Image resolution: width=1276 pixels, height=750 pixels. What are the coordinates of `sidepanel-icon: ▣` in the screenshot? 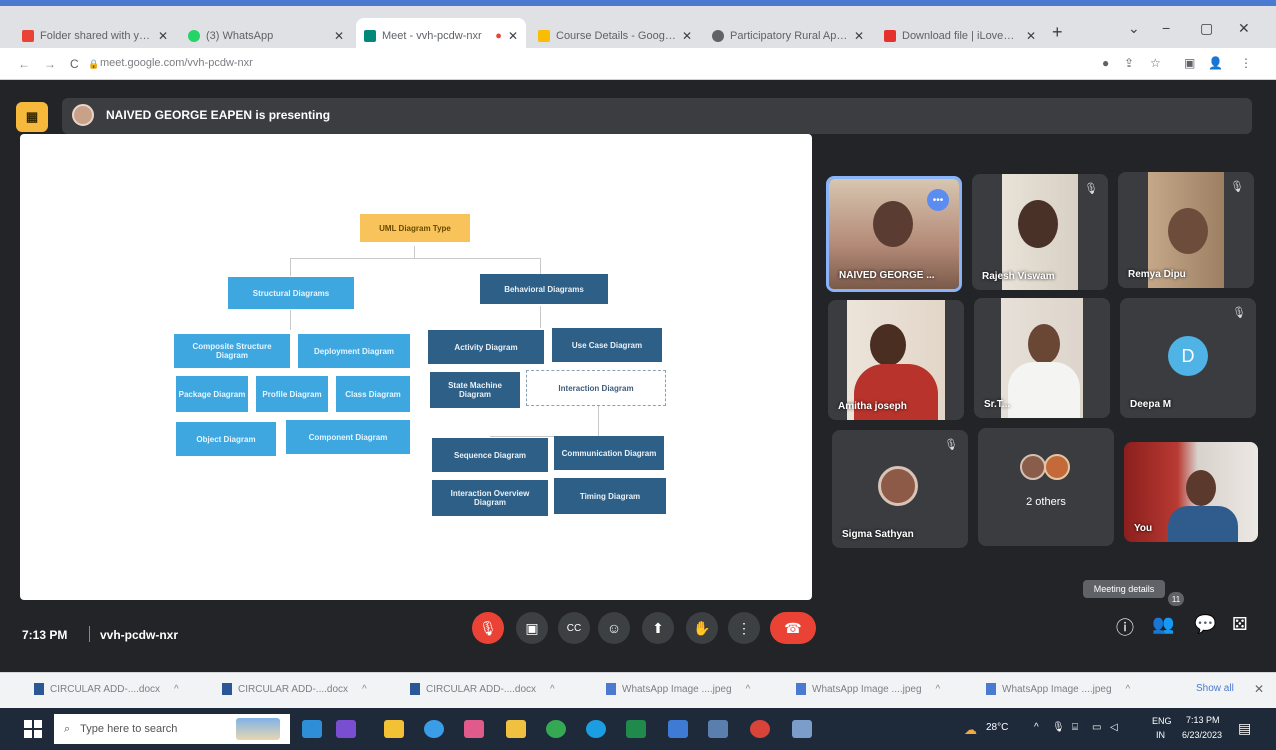 It's located at (1189, 63).